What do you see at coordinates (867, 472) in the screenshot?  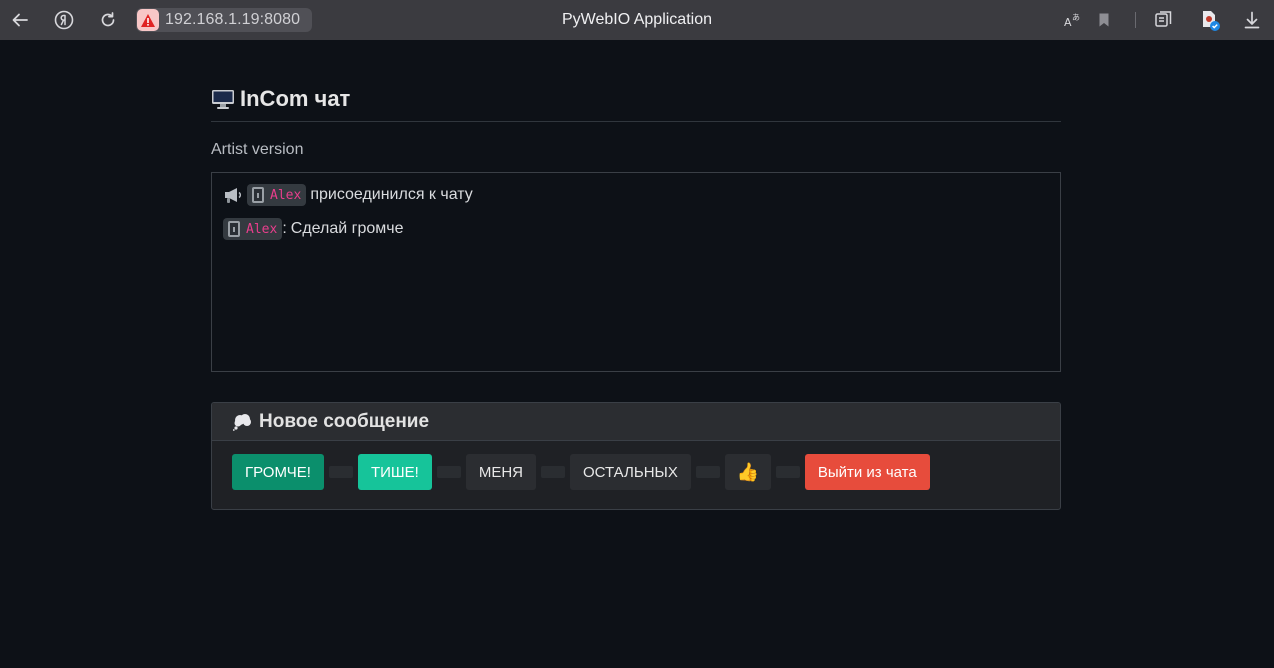 I see `leave-chat-button: Выйти из чата` at bounding box center [867, 472].